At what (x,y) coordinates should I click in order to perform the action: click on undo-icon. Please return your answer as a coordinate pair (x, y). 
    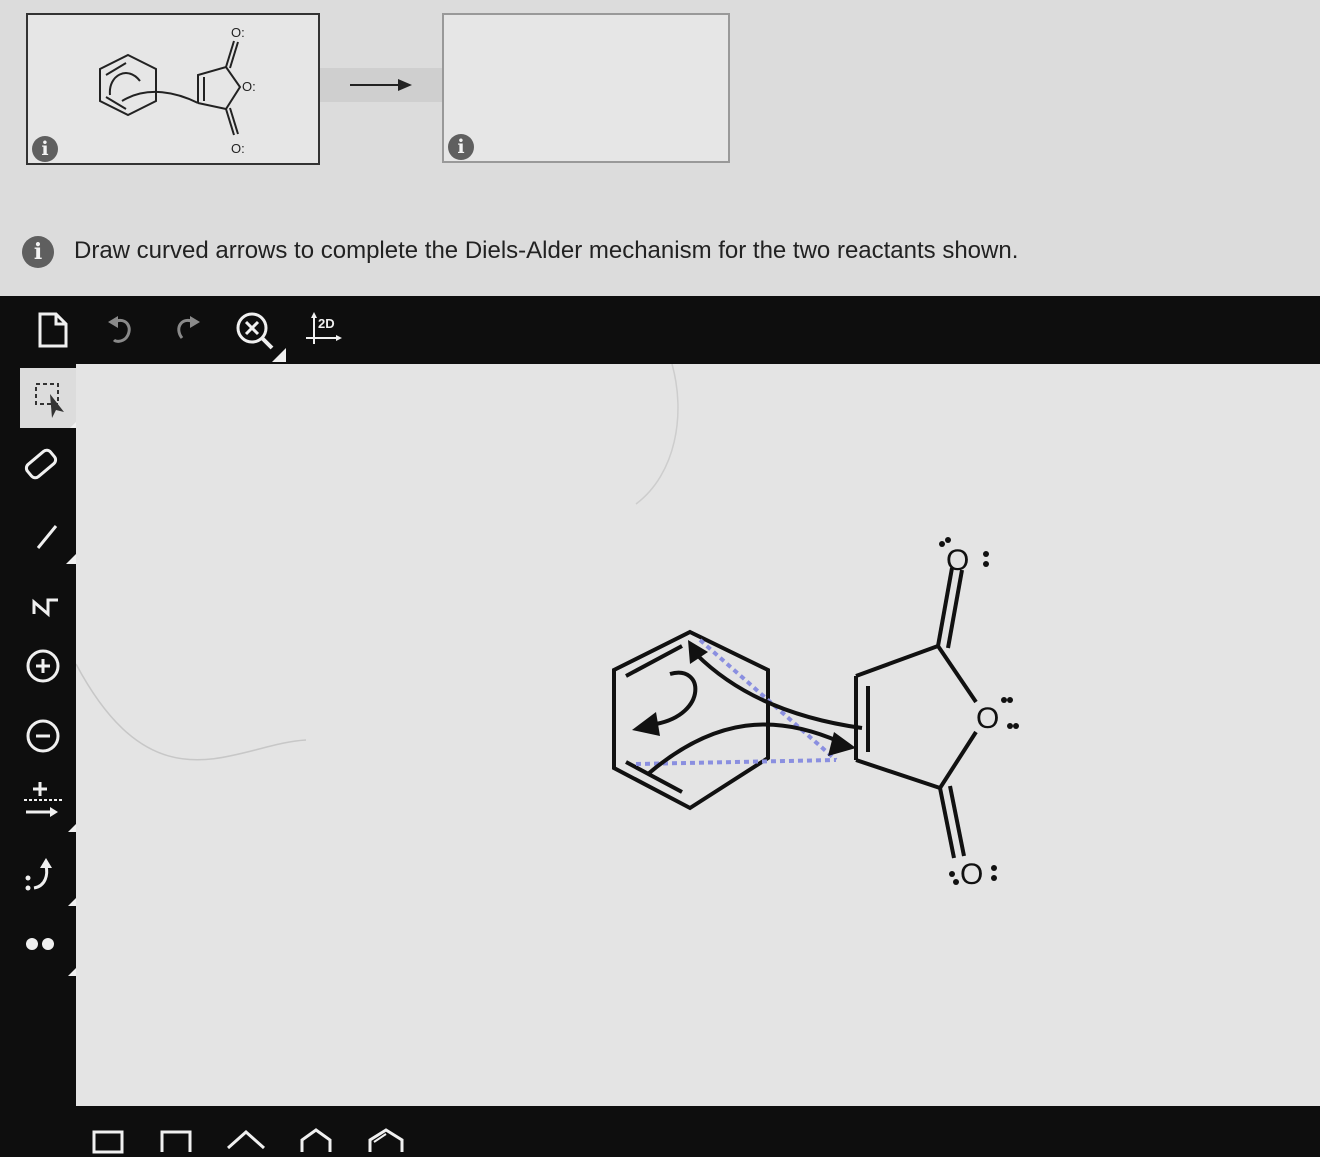
    Looking at the image, I should click on (122, 330).